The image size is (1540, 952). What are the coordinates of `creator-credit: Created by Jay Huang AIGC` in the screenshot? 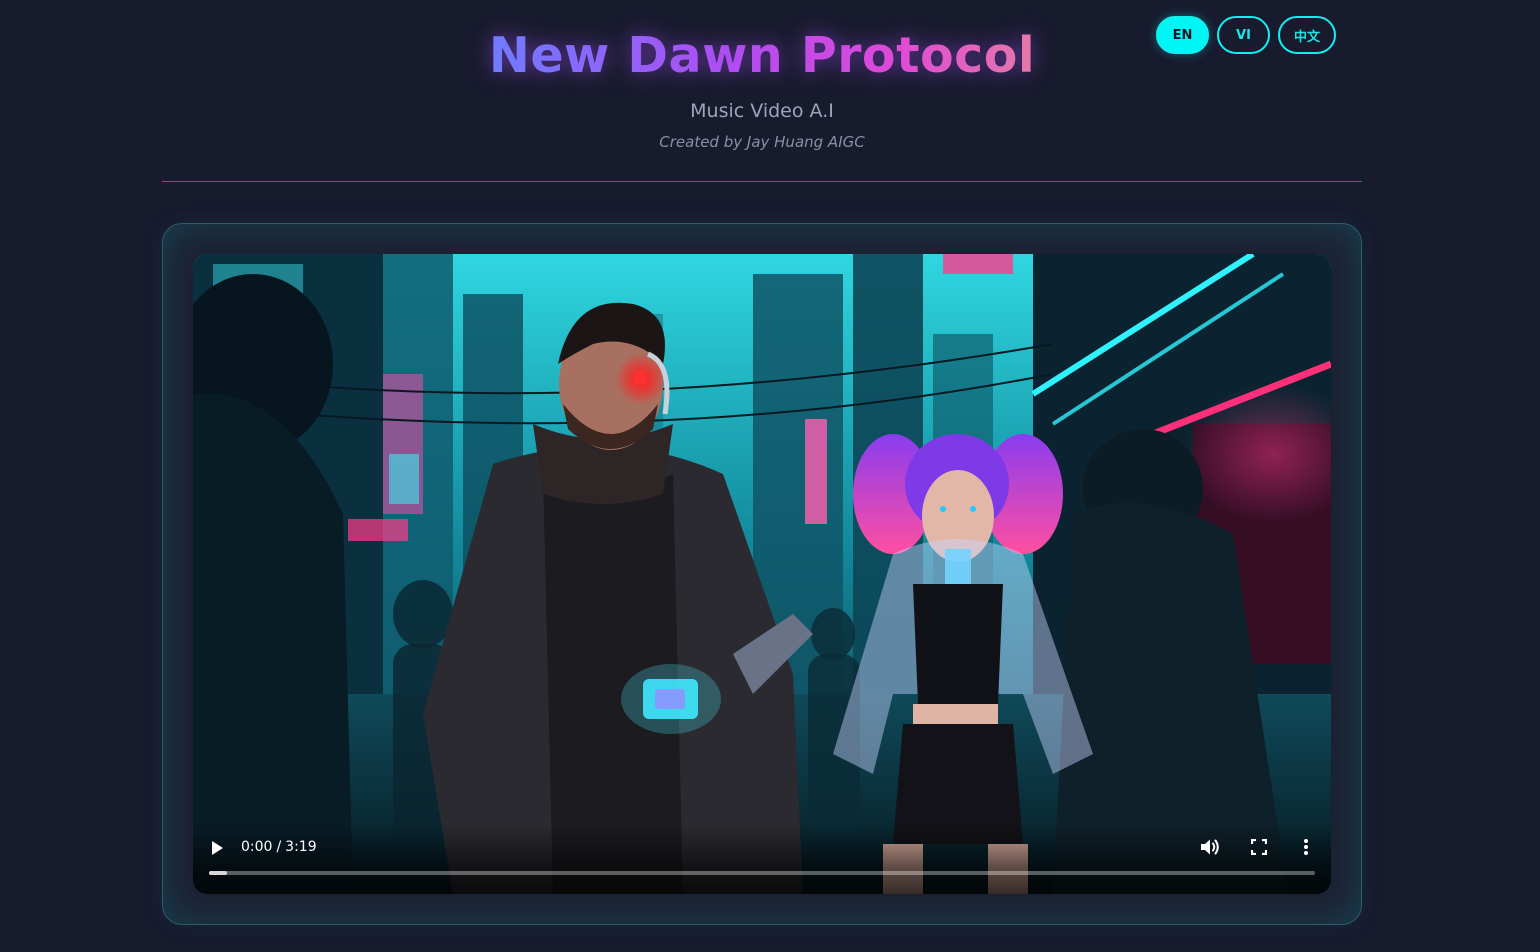 It's located at (762, 142).